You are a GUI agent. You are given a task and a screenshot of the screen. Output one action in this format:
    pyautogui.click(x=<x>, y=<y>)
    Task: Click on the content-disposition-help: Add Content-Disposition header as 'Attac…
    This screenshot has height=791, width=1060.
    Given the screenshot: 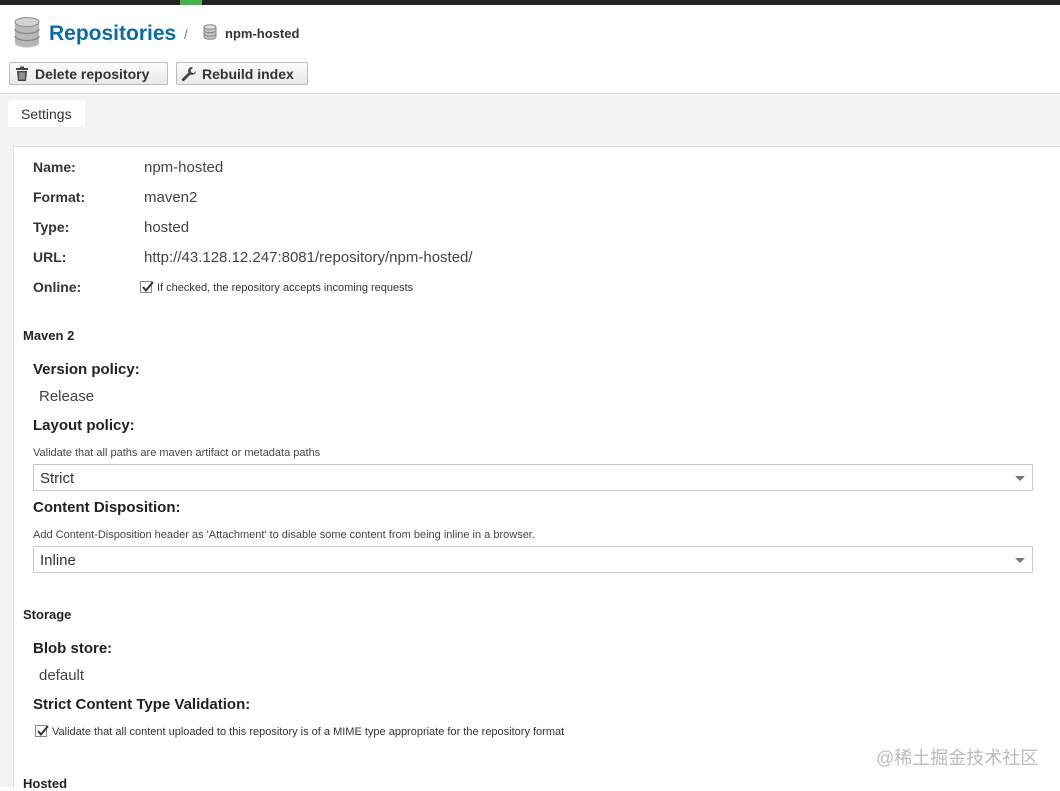 What is the action you would take?
    pyautogui.click(x=284, y=535)
    